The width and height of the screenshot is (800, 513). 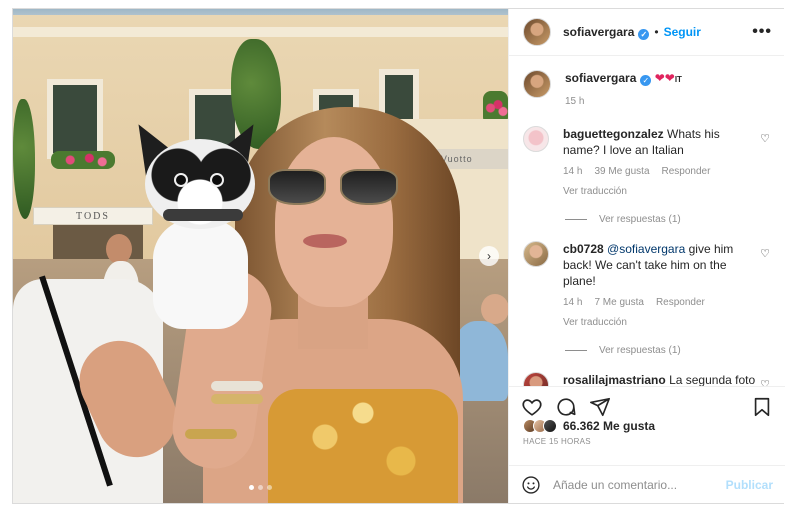 I want to click on likes-summary: 66.362 Me gusta, so click(x=589, y=426).